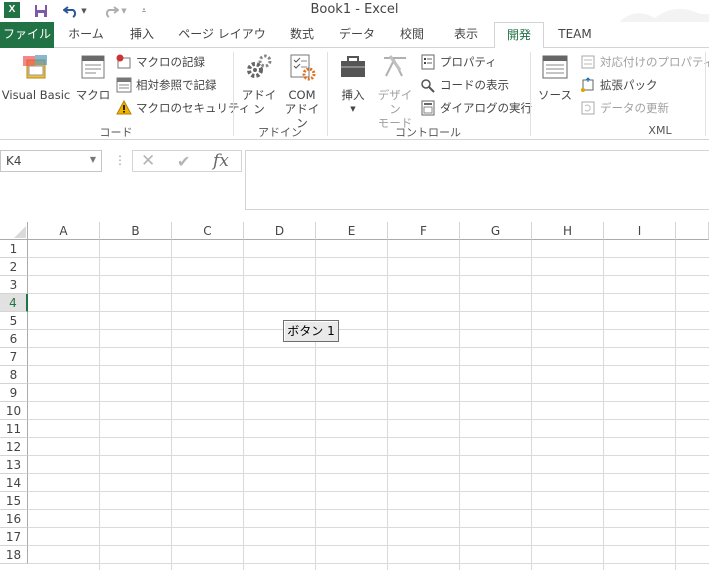  What do you see at coordinates (14, 303) in the screenshot?
I see `row-header-4: 4` at bounding box center [14, 303].